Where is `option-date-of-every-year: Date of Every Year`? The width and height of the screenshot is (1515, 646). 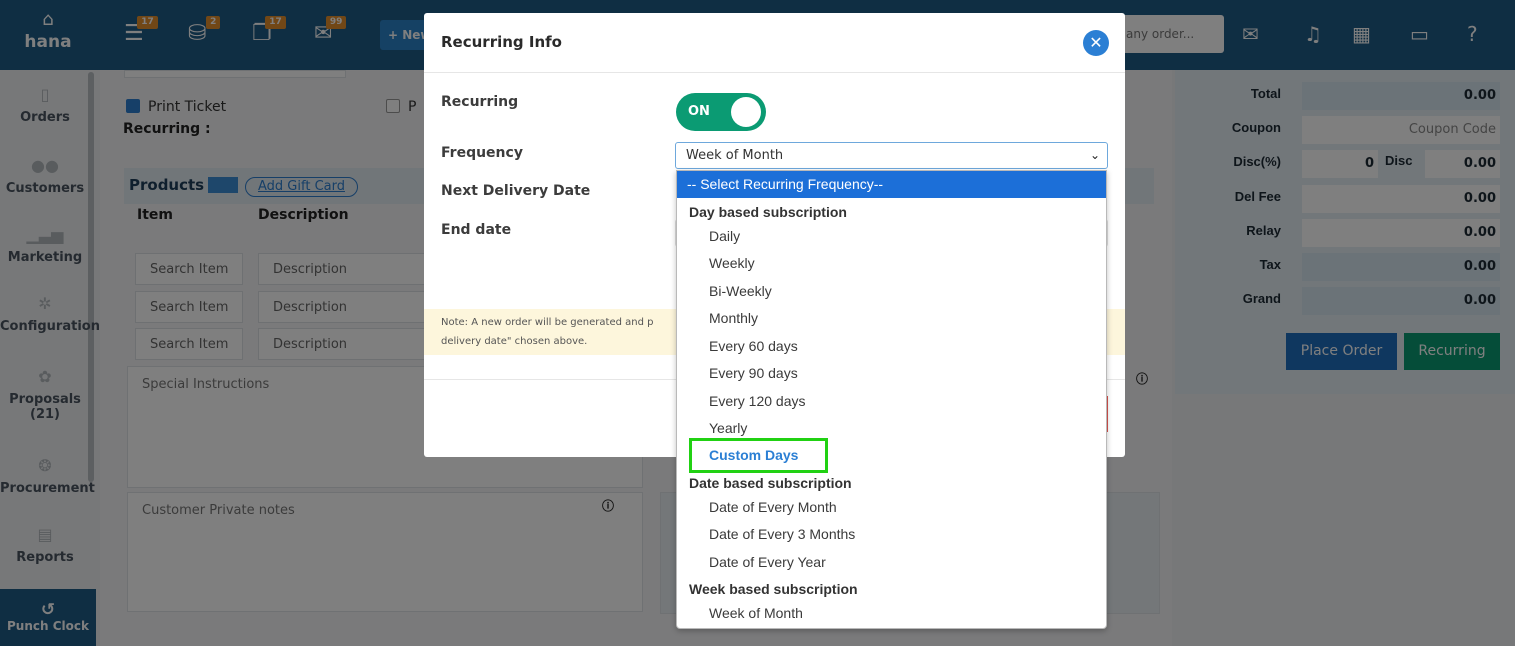 option-date-of-every-year: Date of Every Year is located at coordinates (891, 562).